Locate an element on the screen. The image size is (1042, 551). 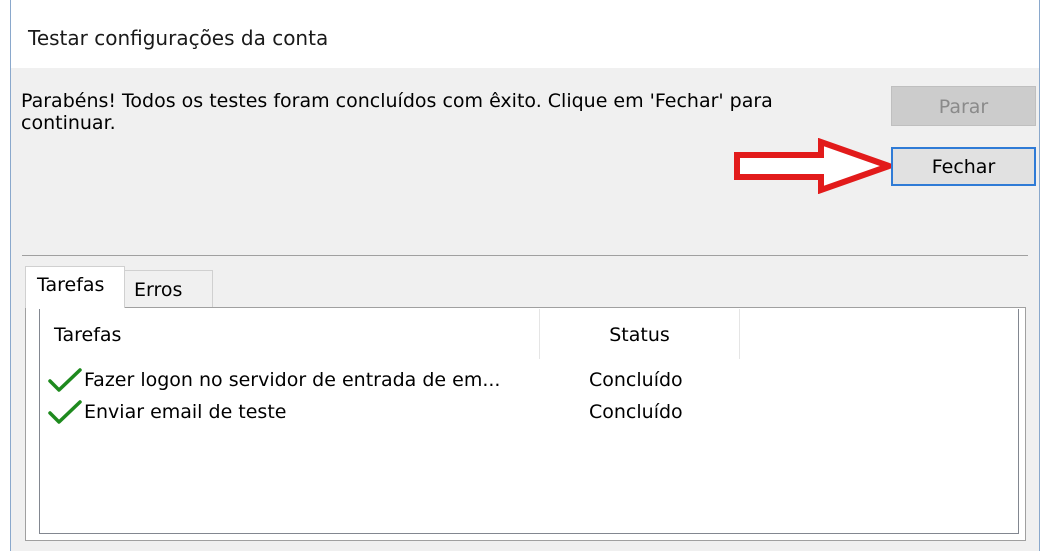
tab-tarefas: Tarefas is located at coordinates (75, 287).